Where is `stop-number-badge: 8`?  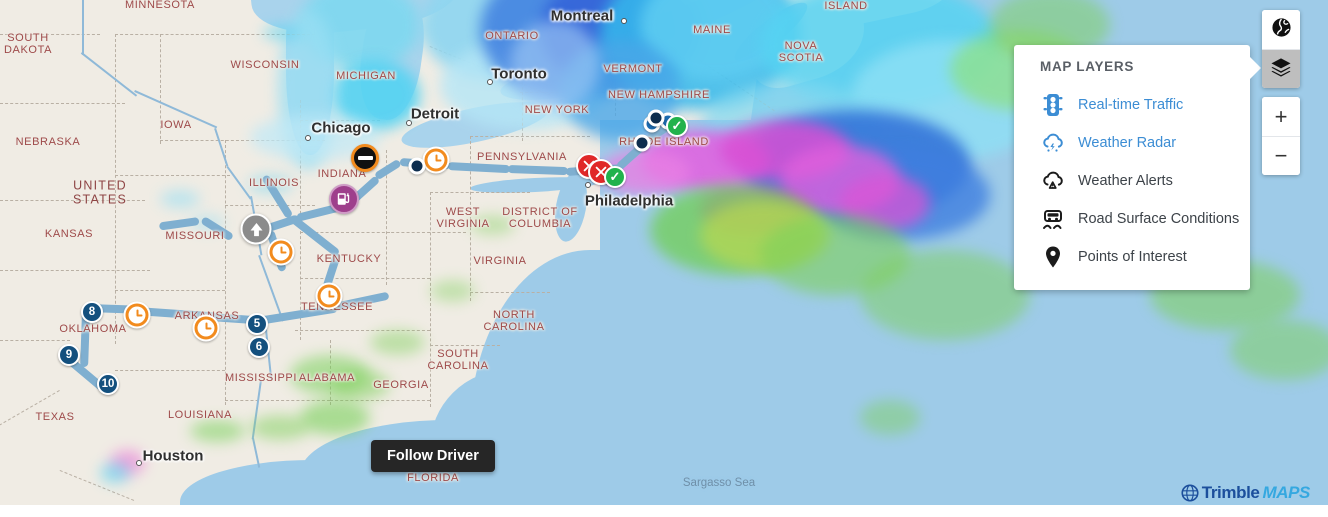 stop-number-badge: 8 is located at coordinates (92, 312).